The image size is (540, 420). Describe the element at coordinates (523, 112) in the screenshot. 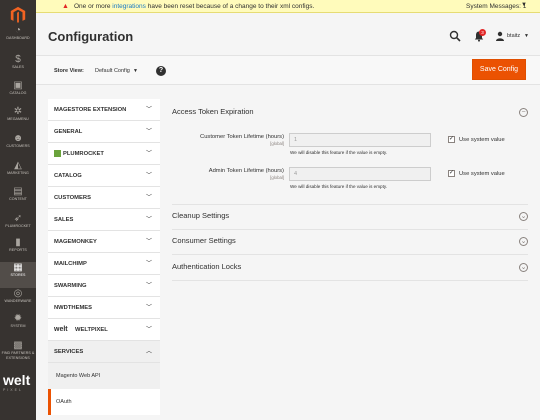

I see `collapse-icon: −` at that location.